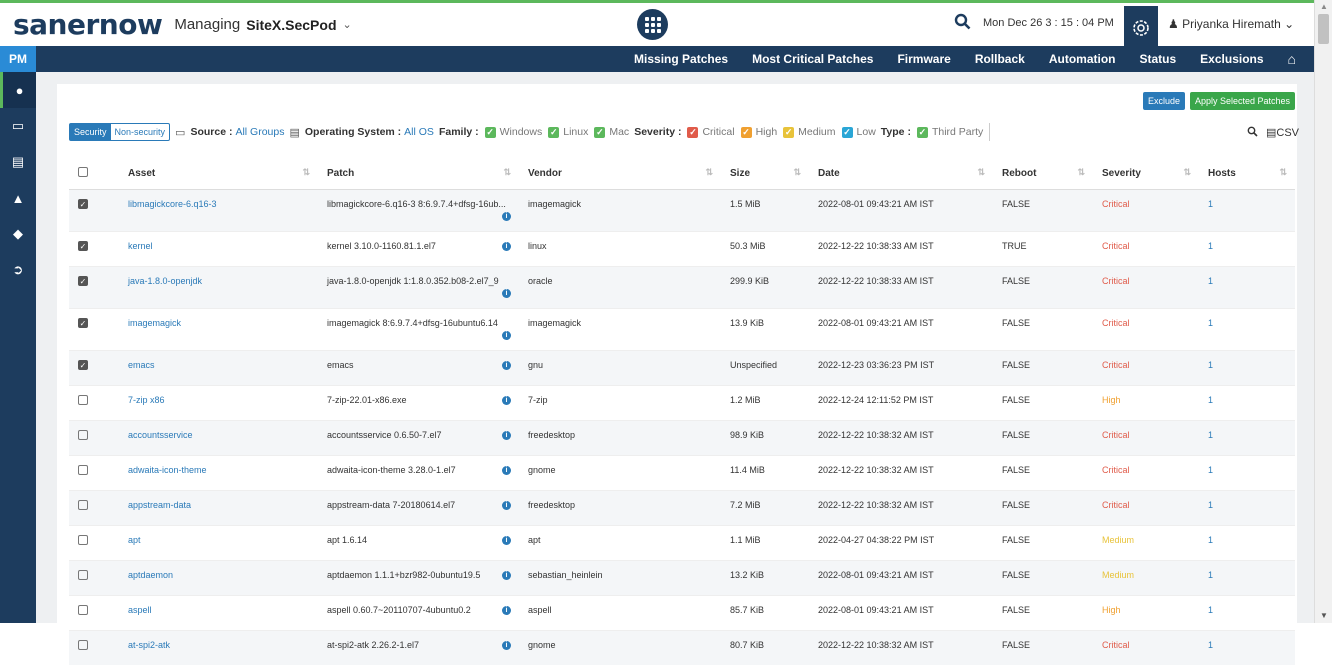  Describe the element at coordinates (1252, 133) in the screenshot. I see `table-search-icon` at that location.